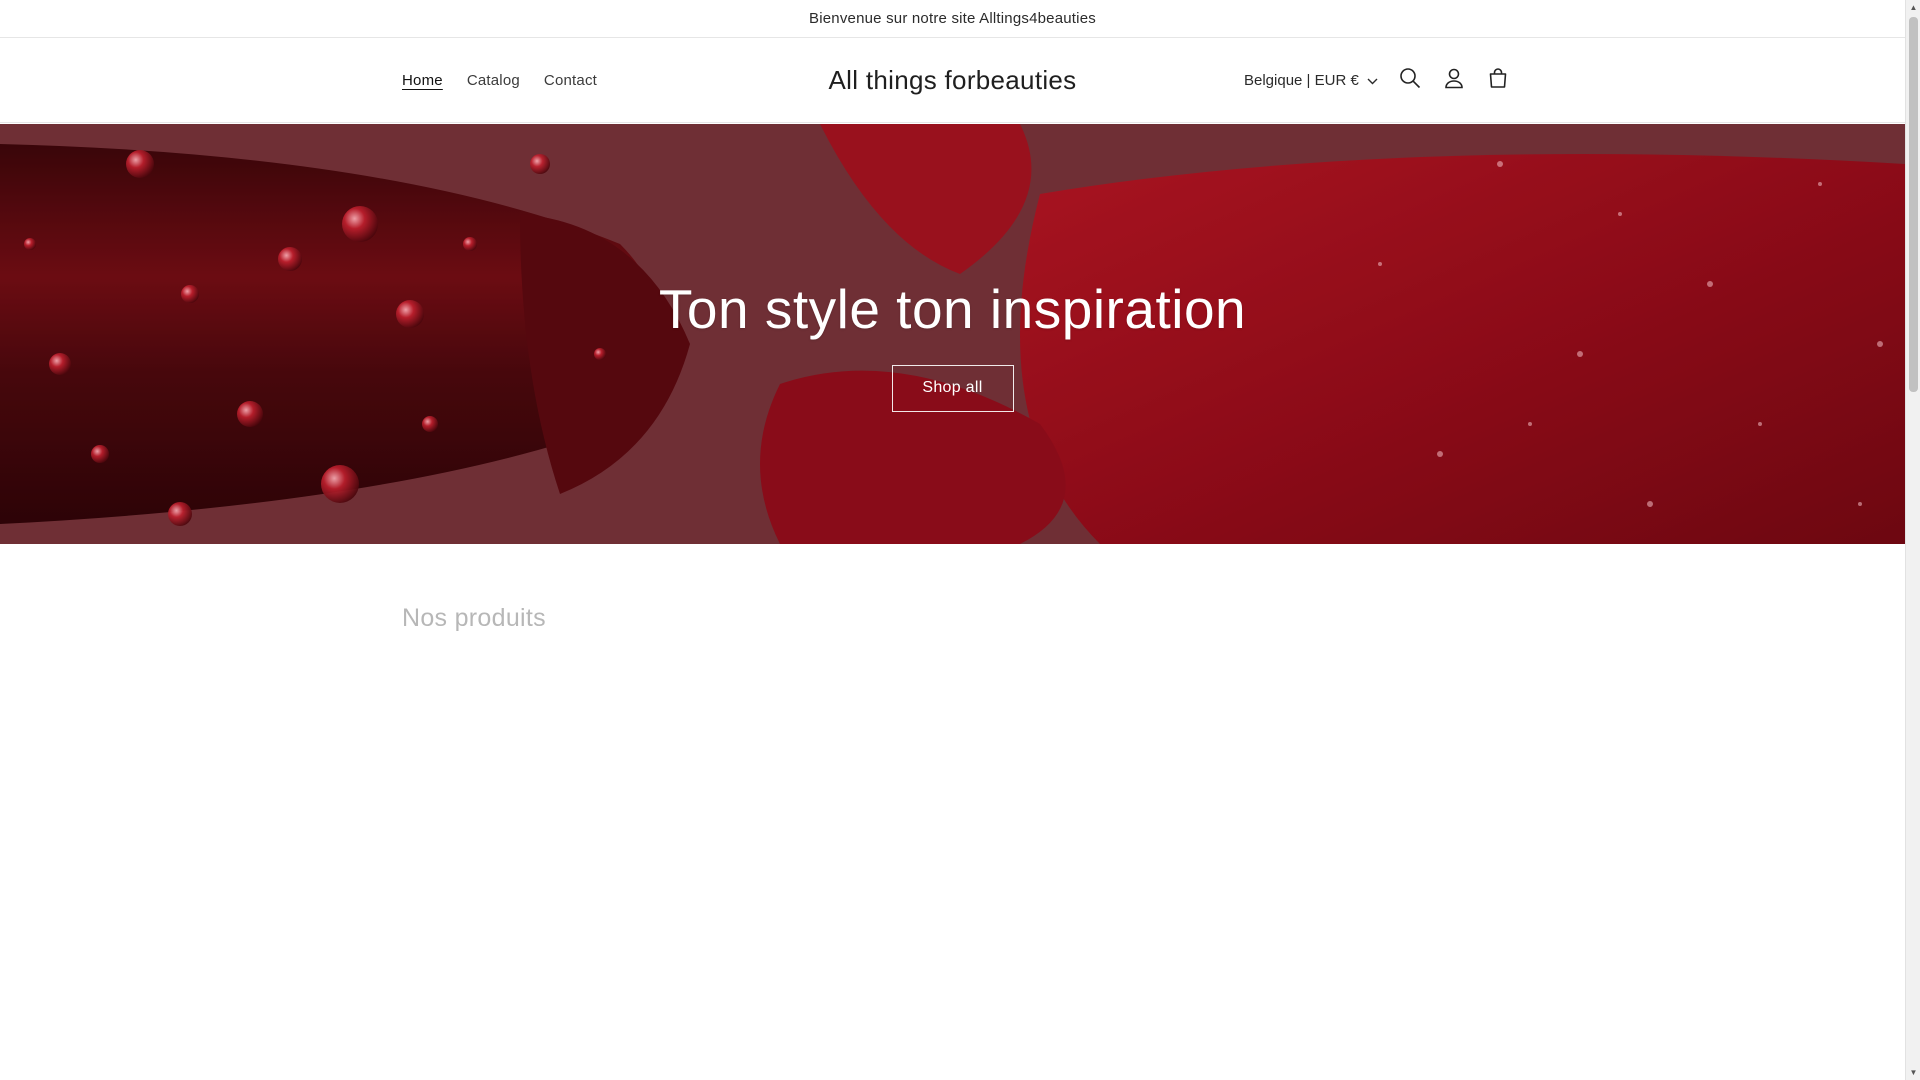 This screenshot has height=1080, width=1920. I want to click on main-nav: Home Catalog Contact, so click(499, 80).